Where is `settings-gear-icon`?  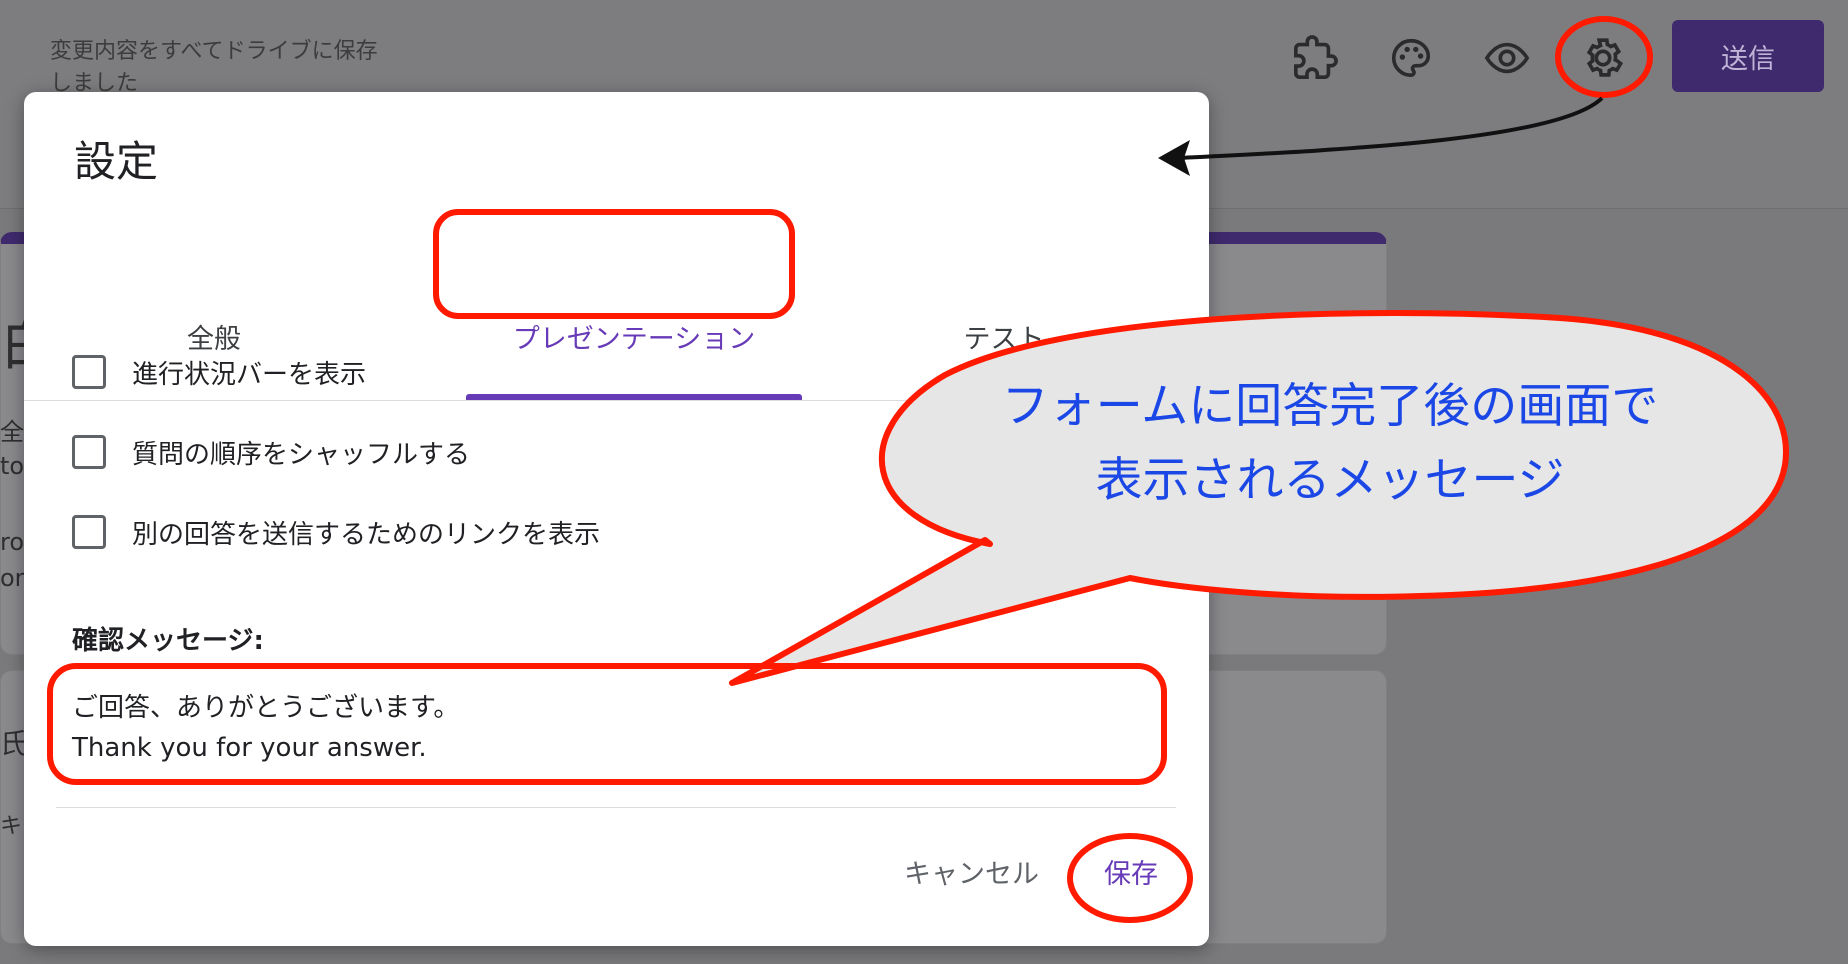
settings-gear-icon is located at coordinates (1603, 58).